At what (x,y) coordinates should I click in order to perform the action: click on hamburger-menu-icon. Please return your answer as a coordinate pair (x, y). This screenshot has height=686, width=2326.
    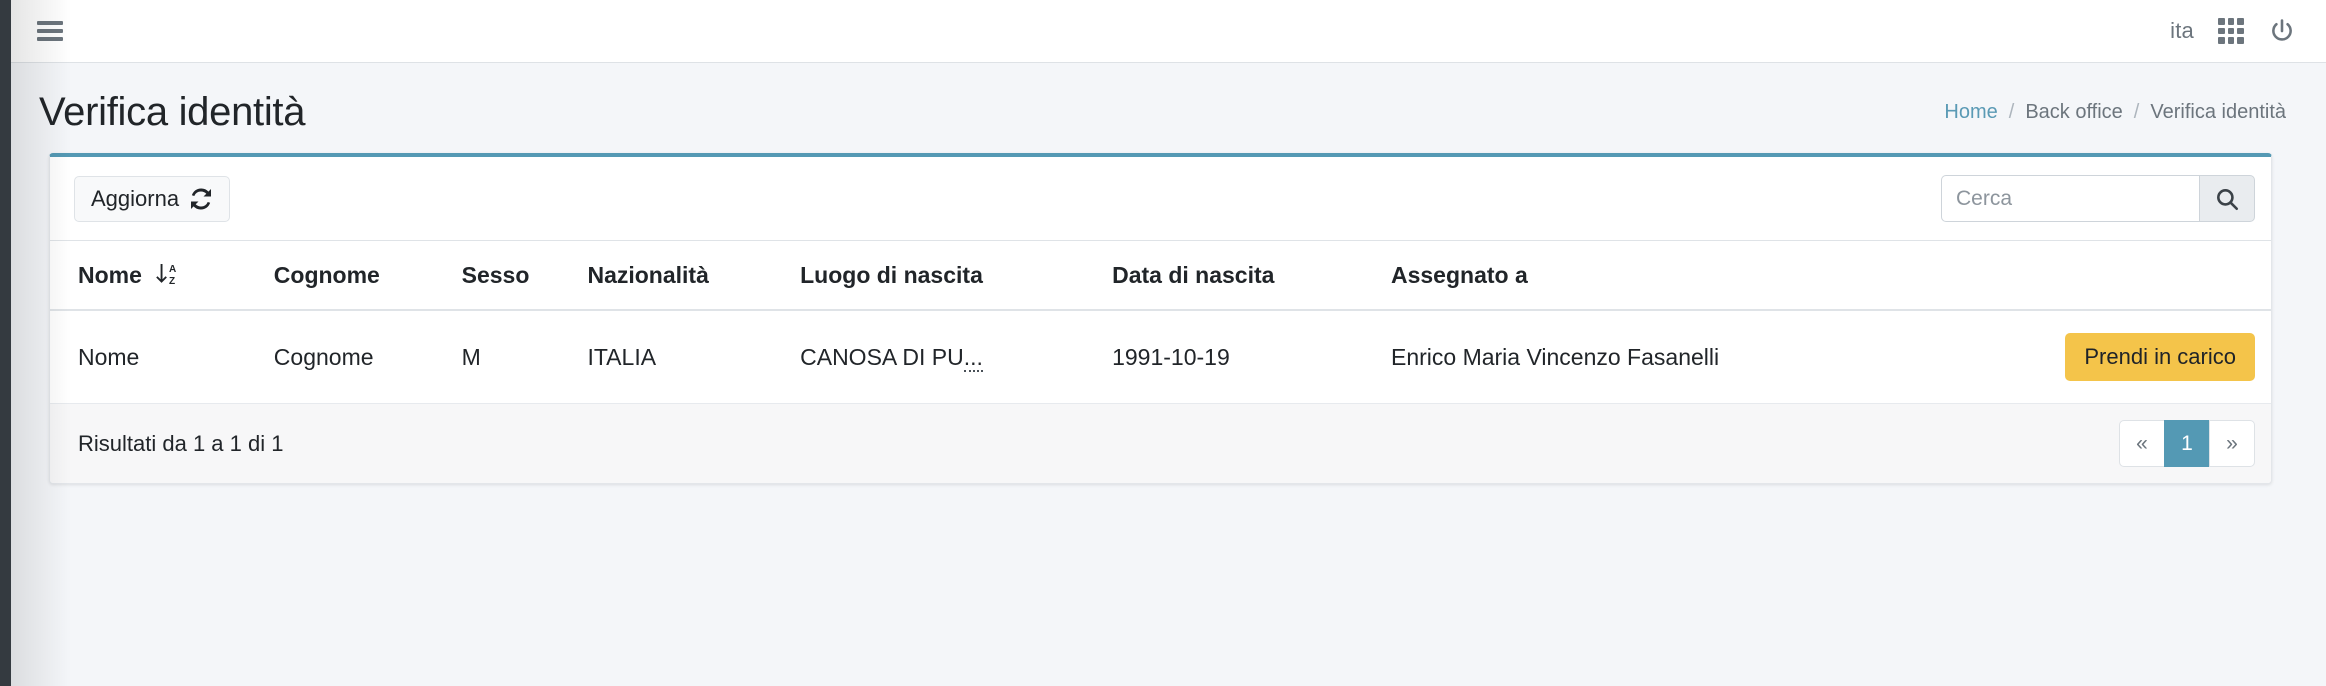
    Looking at the image, I should click on (50, 31).